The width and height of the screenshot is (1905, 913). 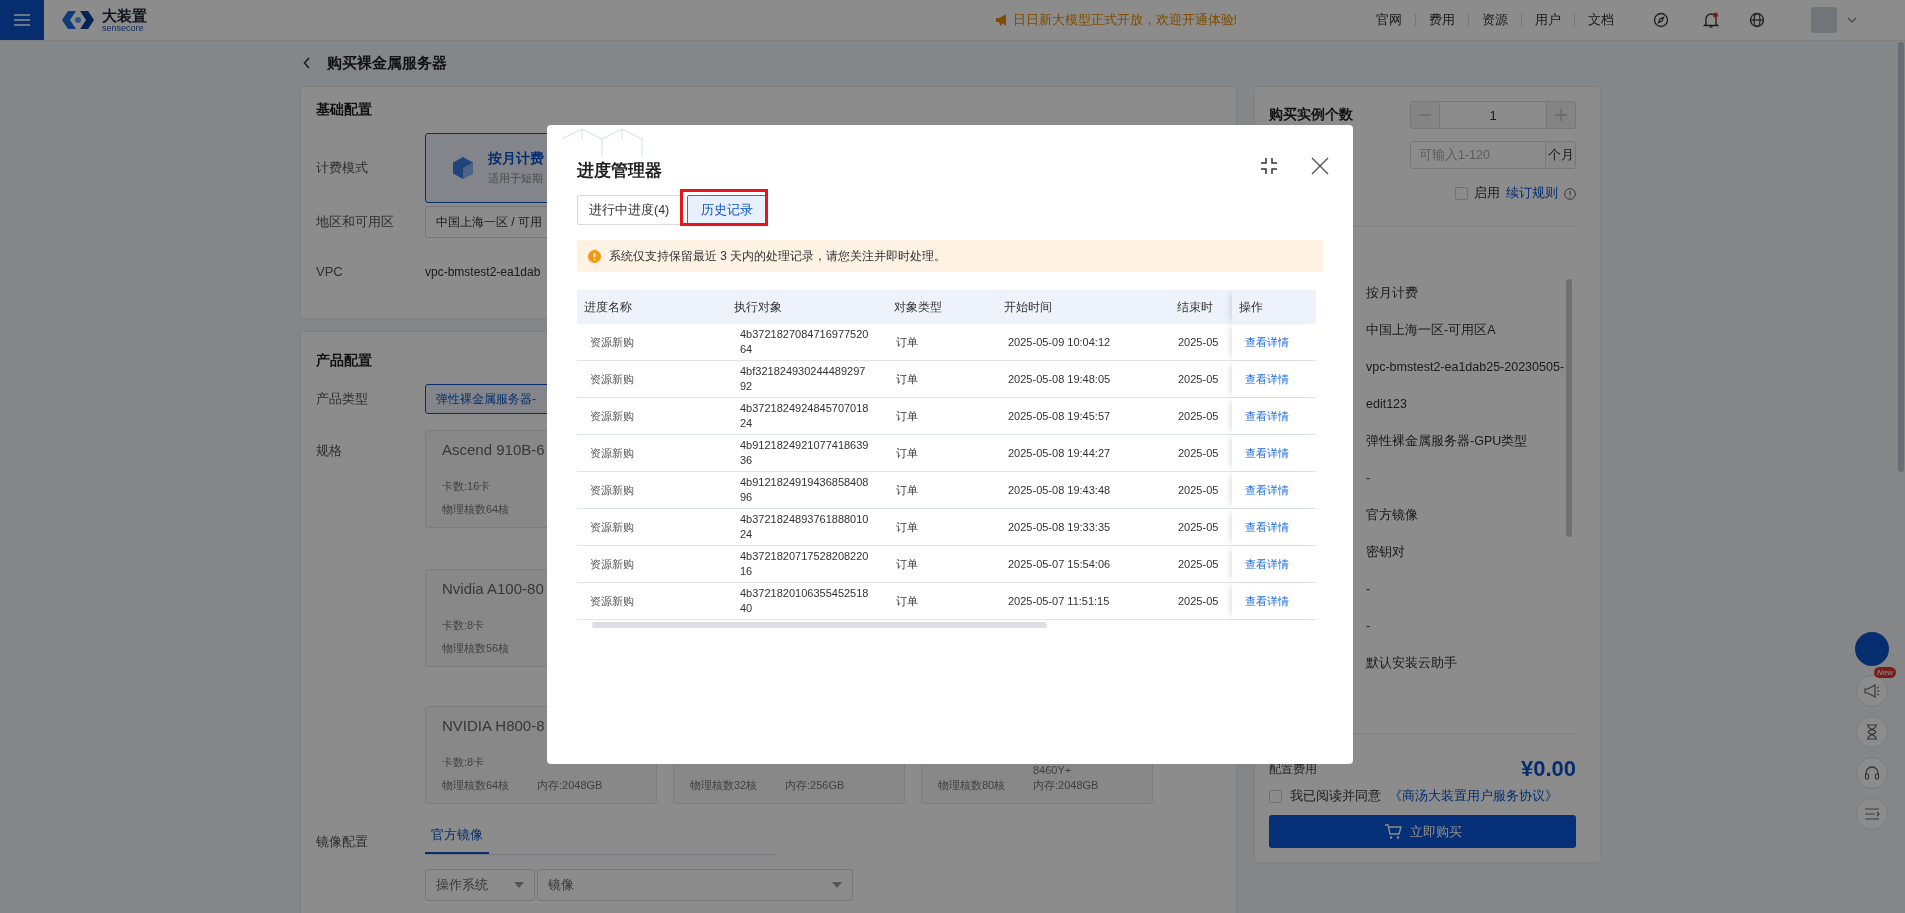 I want to click on field-label: 规格, so click(x=329, y=451).